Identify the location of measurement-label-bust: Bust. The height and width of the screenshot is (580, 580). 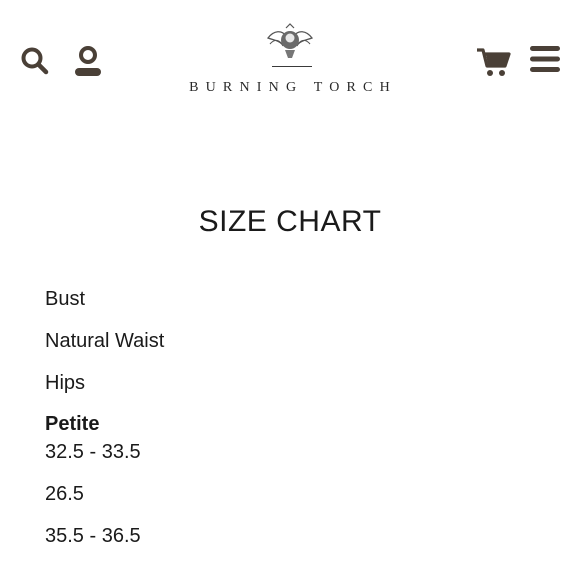
(65, 299).